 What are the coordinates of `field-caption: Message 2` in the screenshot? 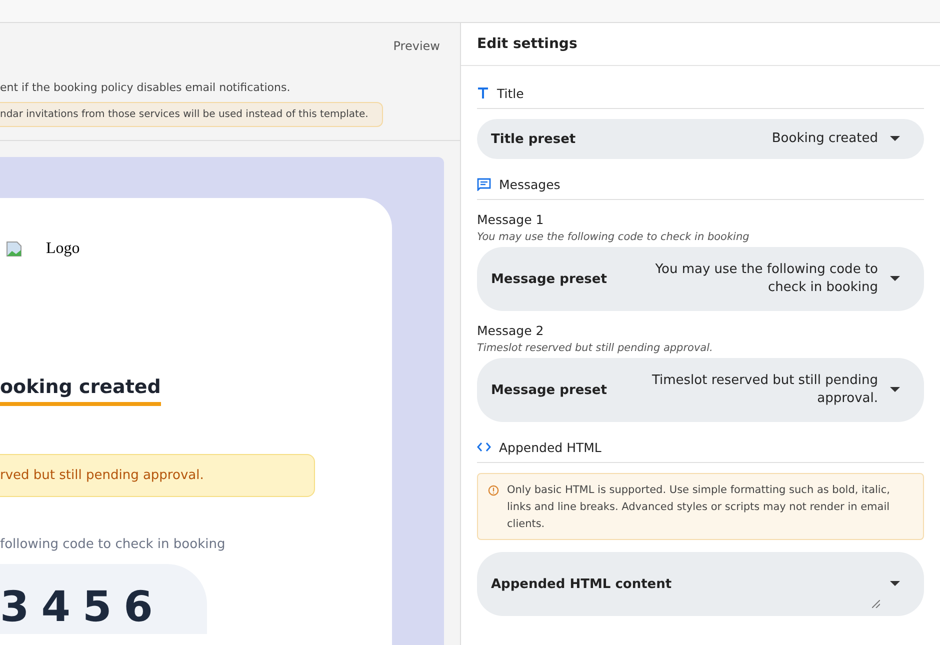 It's located at (511, 330).